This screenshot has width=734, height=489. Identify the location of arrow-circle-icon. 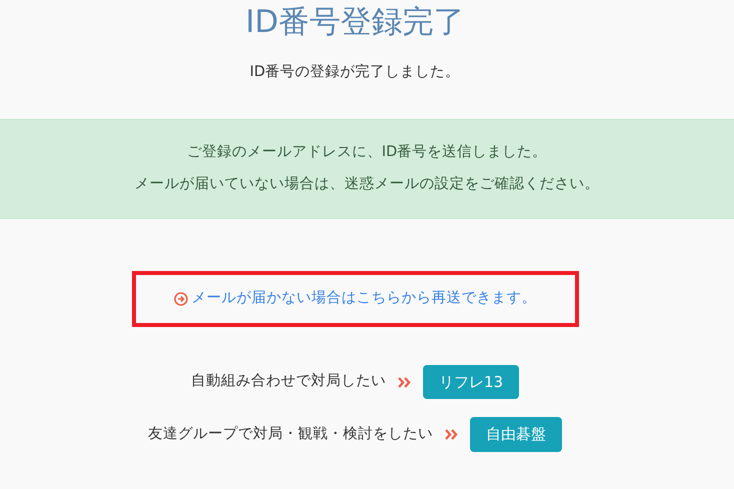
(181, 299).